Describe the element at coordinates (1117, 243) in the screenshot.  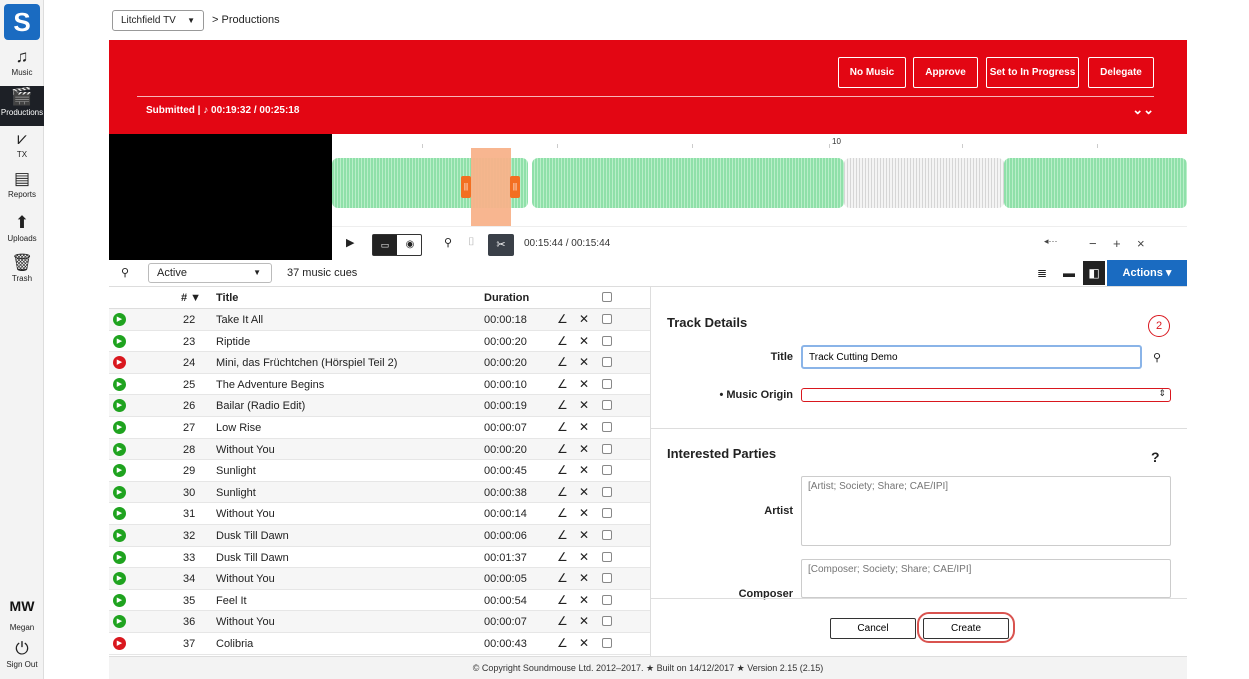
I see `zoom-in-button: +` at that location.